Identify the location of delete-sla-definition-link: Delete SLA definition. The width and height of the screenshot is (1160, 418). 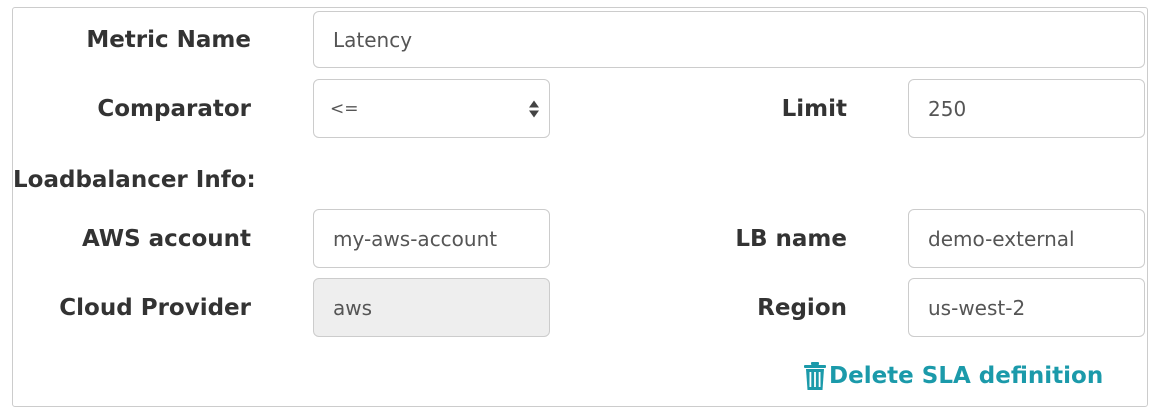
(952, 376).